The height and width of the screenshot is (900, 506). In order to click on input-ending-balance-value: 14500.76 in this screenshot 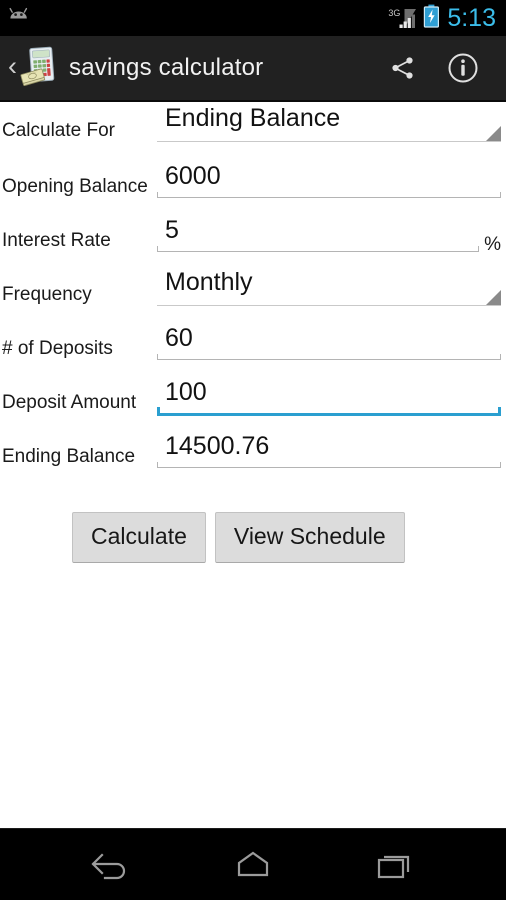, I will do `click(217, 446)`.